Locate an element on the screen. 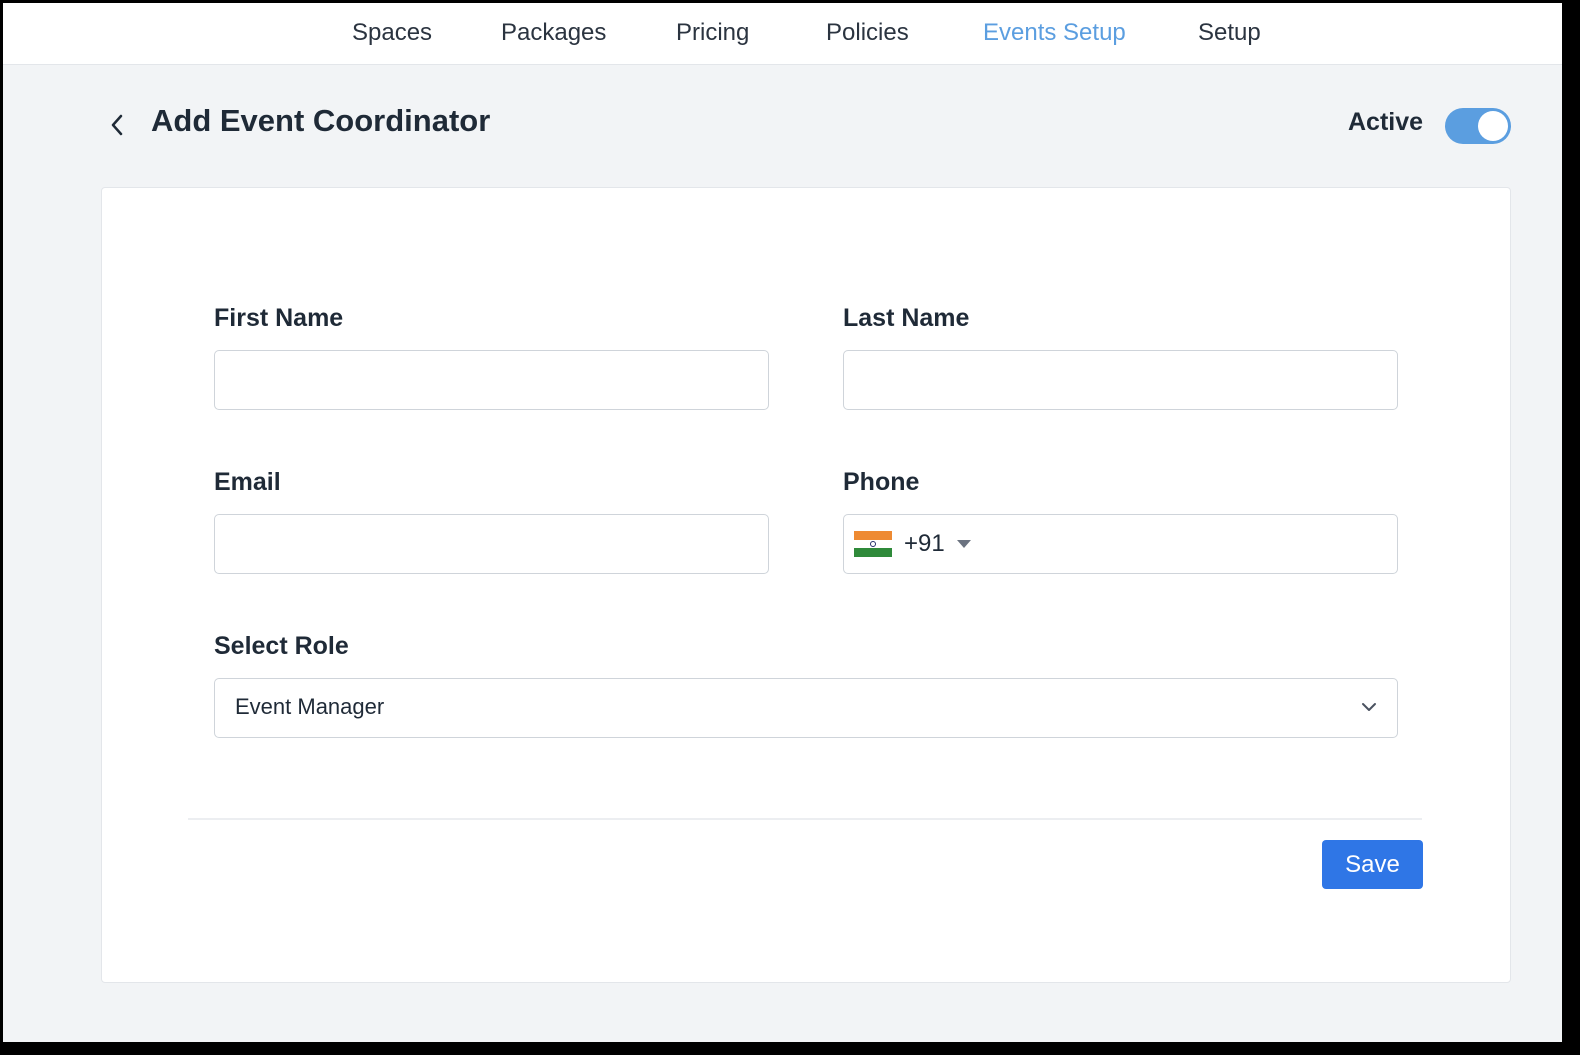 The height and width of the screenshot is (1055, 1580). select-role-label: Select Role is located at coordinates (281, 646).